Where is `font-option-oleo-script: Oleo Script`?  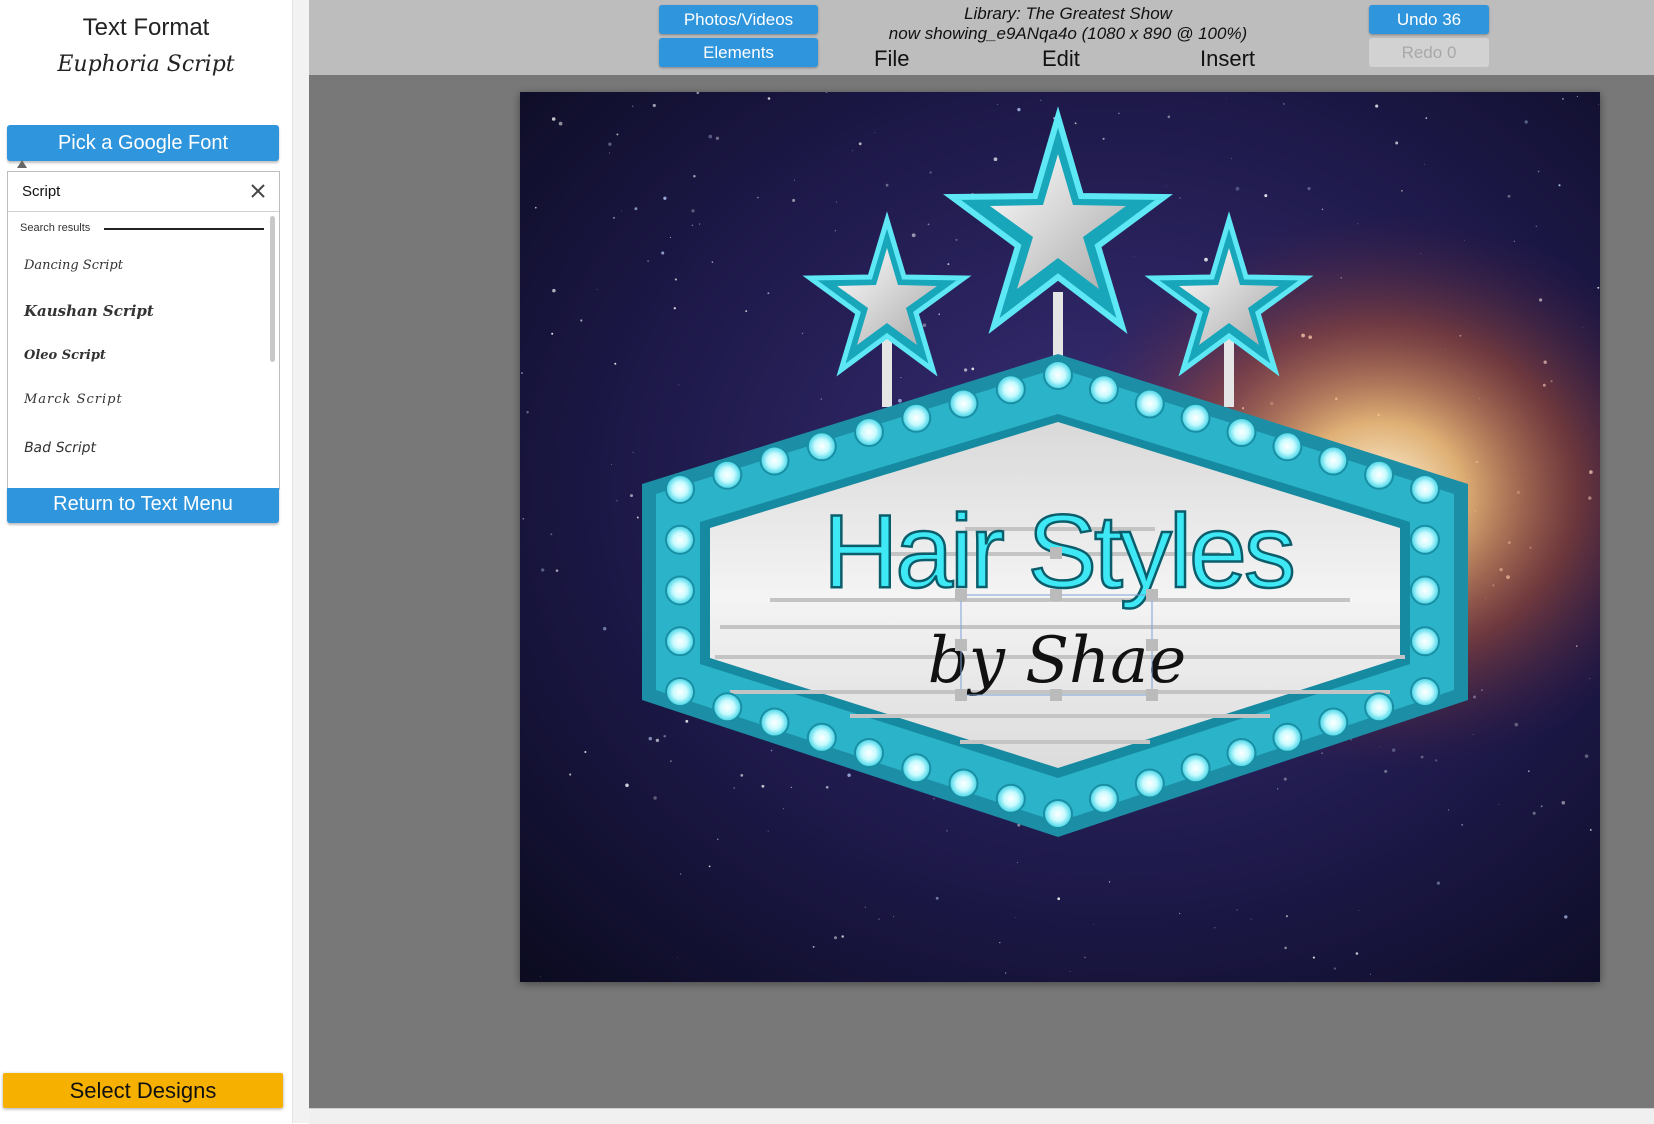
font-option-oleo-script: Oleo Script is located at coordinates (65, 355).